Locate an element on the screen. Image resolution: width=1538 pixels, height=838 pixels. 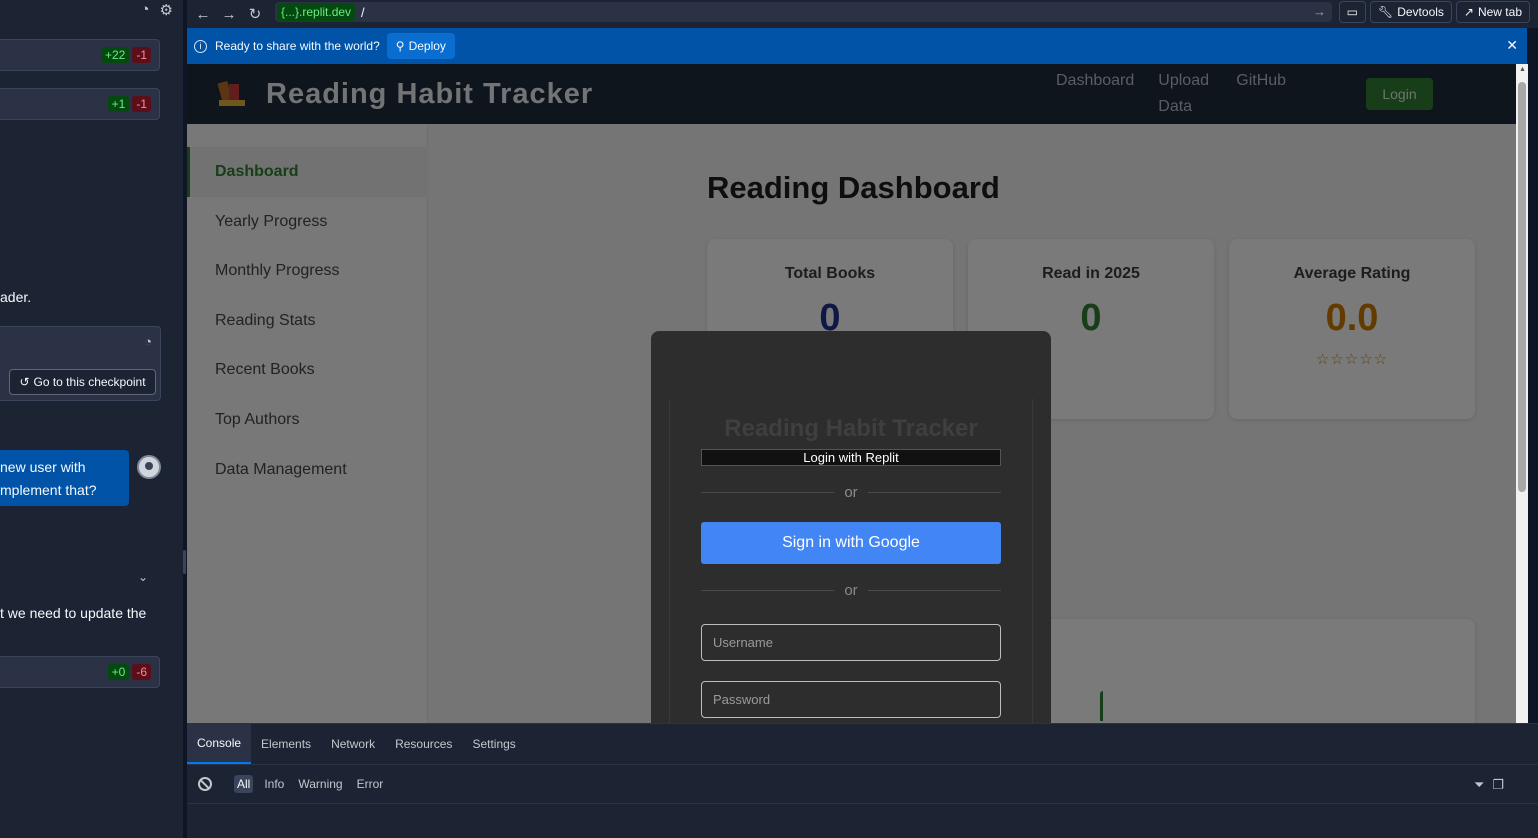
restore-icon: ↺ is located at coordinates (24, 382).